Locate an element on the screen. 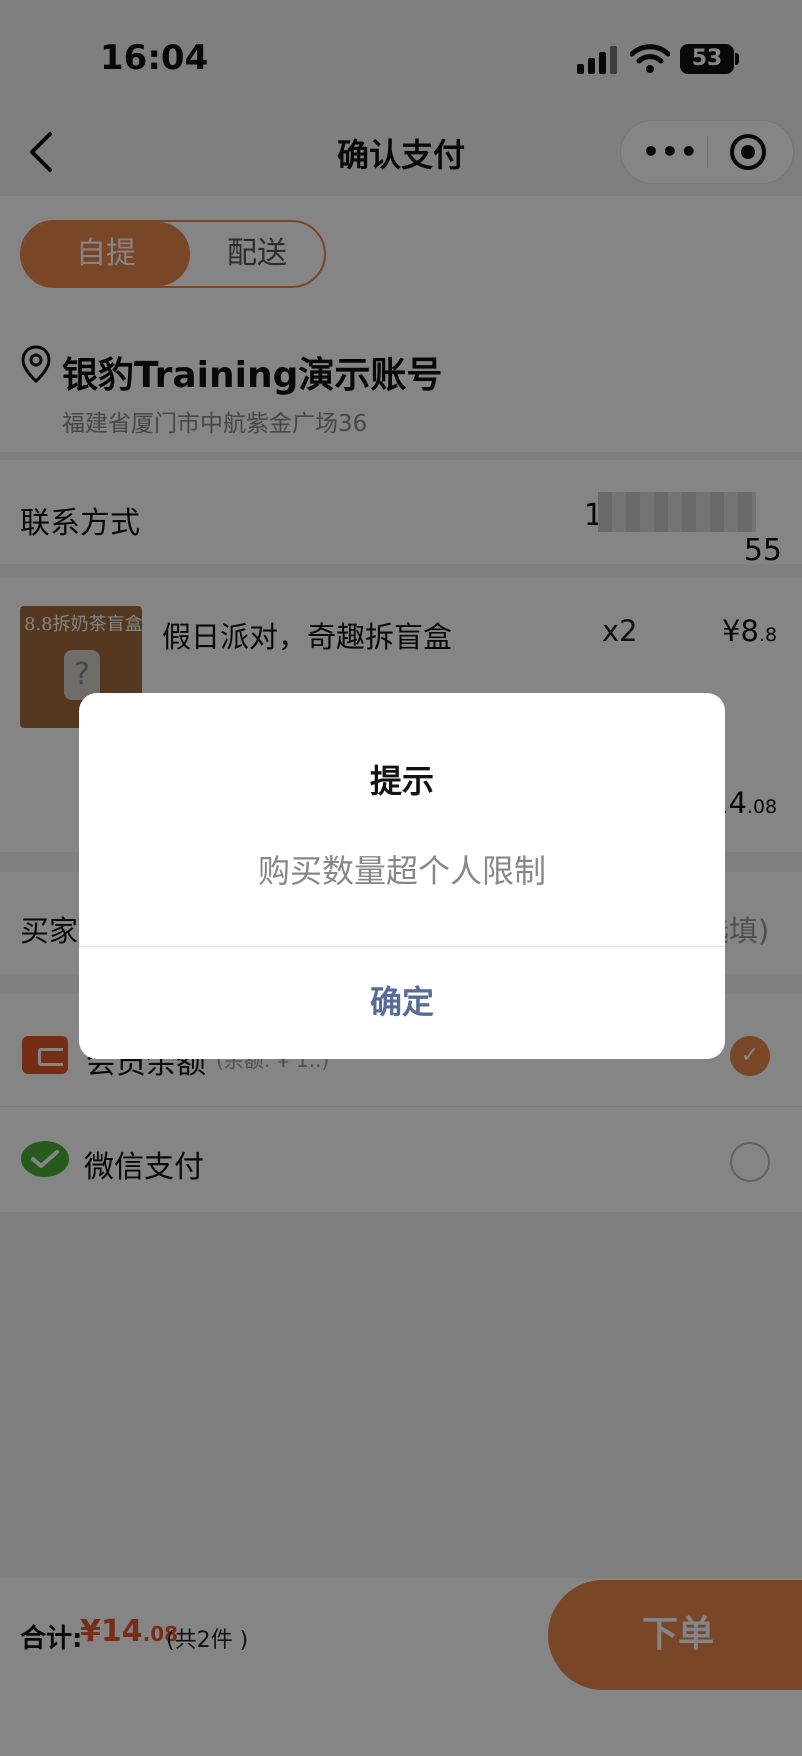  dialog-title: 提示 is located at coordinates (401, 781).